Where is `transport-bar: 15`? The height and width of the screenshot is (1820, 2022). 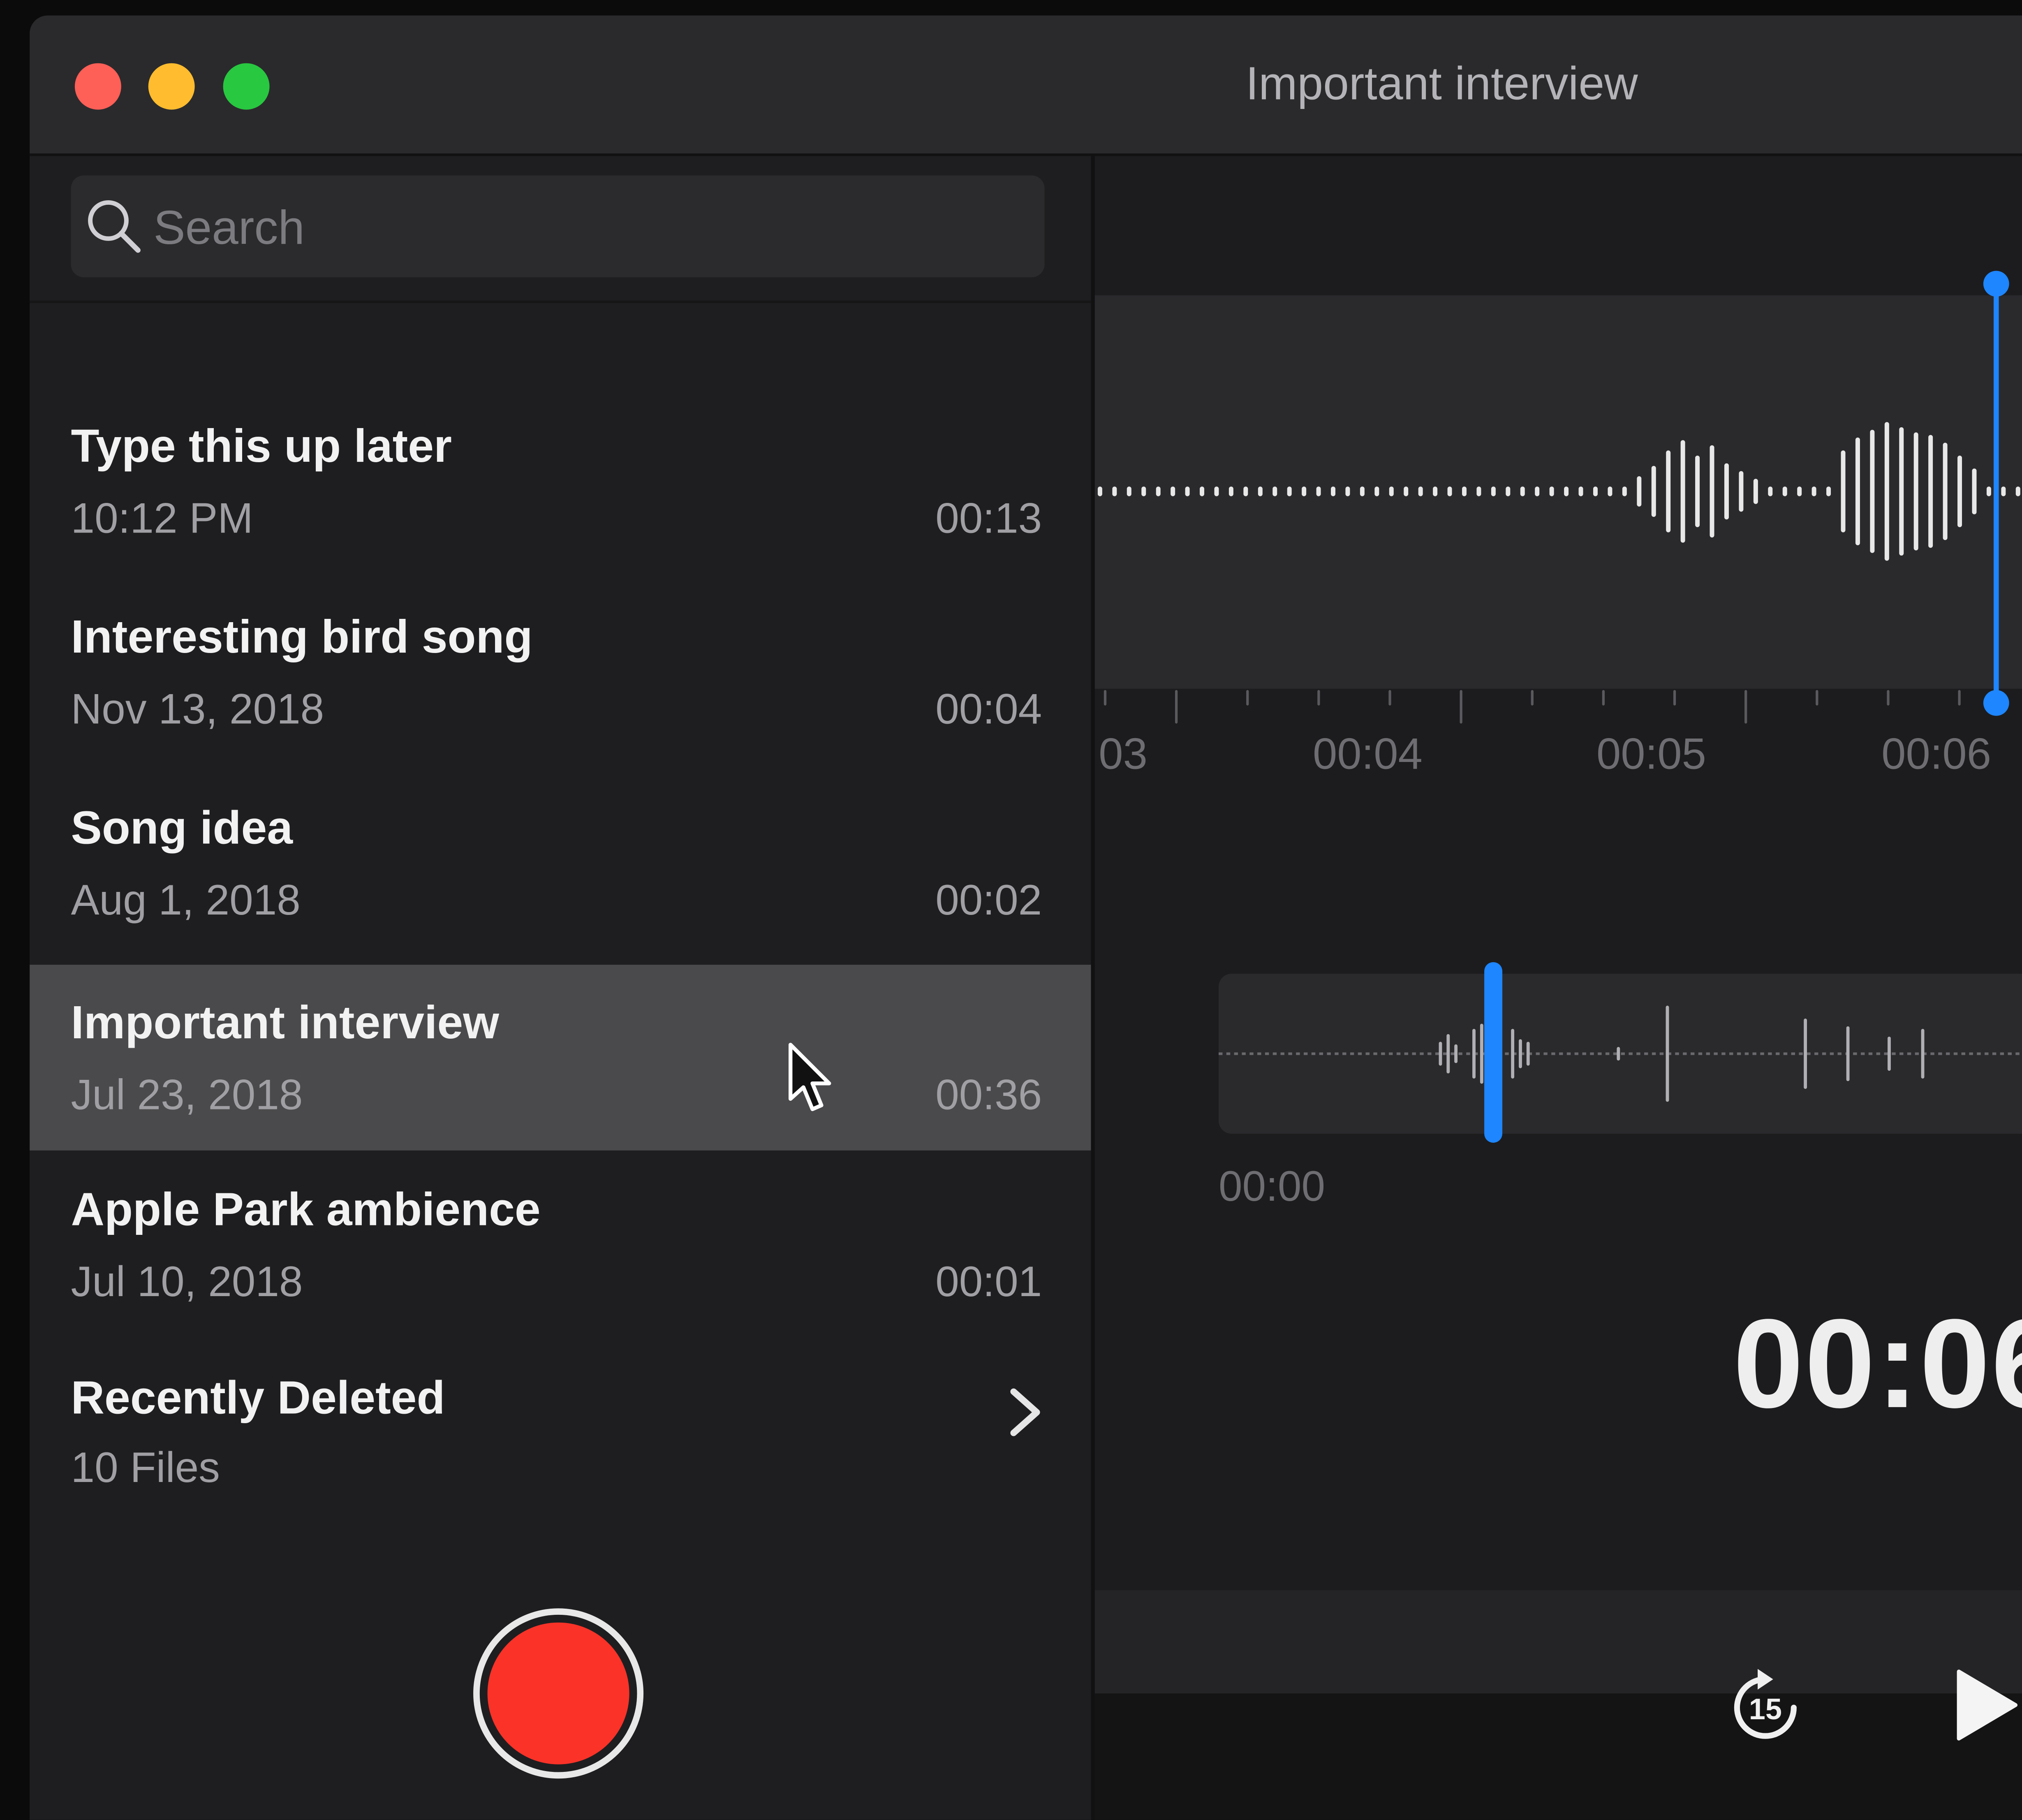 transport-bar: 15 is located at coordinates (1558, 1705).